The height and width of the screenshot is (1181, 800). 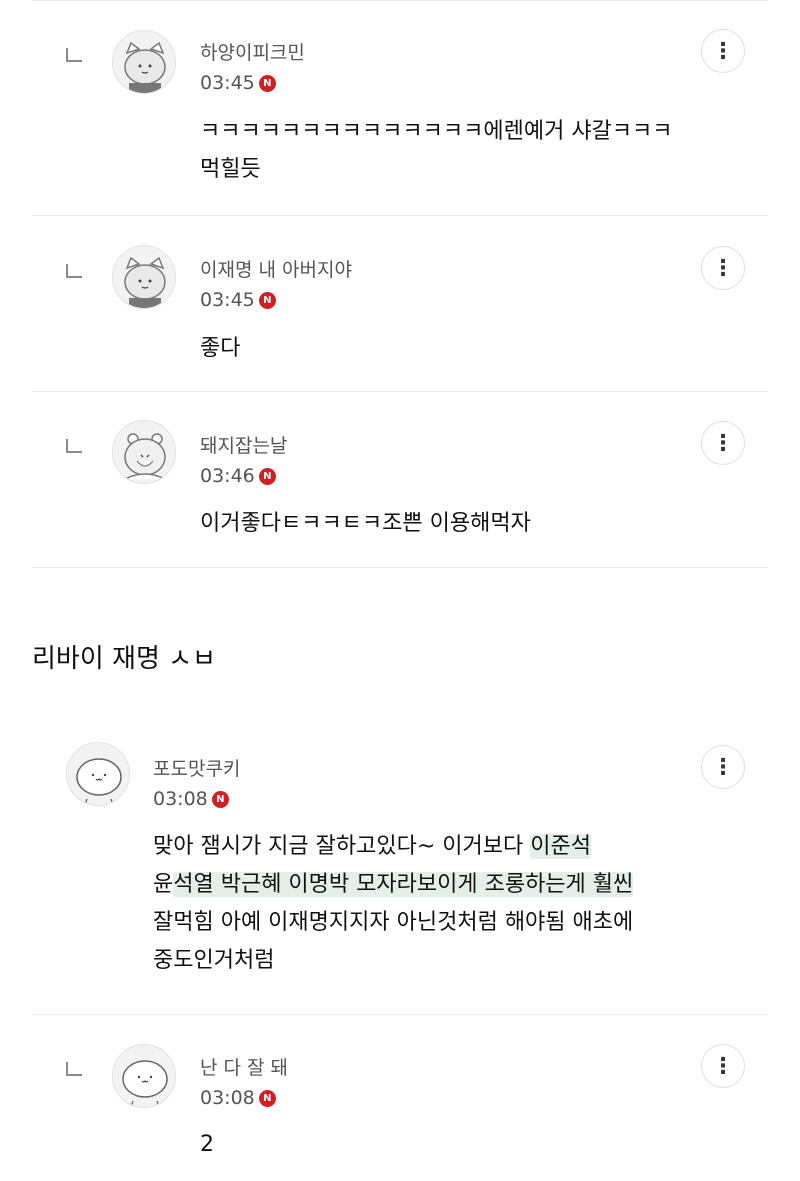 I want to click on comment-text: 이거좋다ㅌㅋㅋㅌㅋ조쁜 이용해먹자, so click(x=365, y=524).